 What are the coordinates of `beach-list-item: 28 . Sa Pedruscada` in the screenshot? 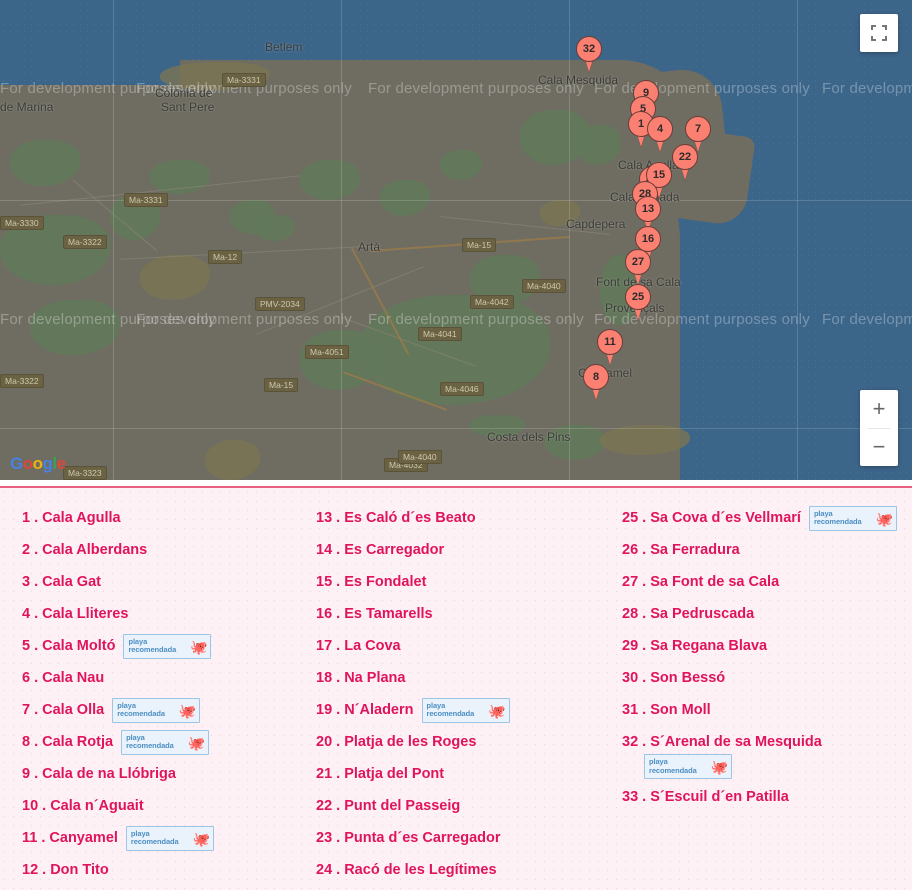 It's located at (767, 614).